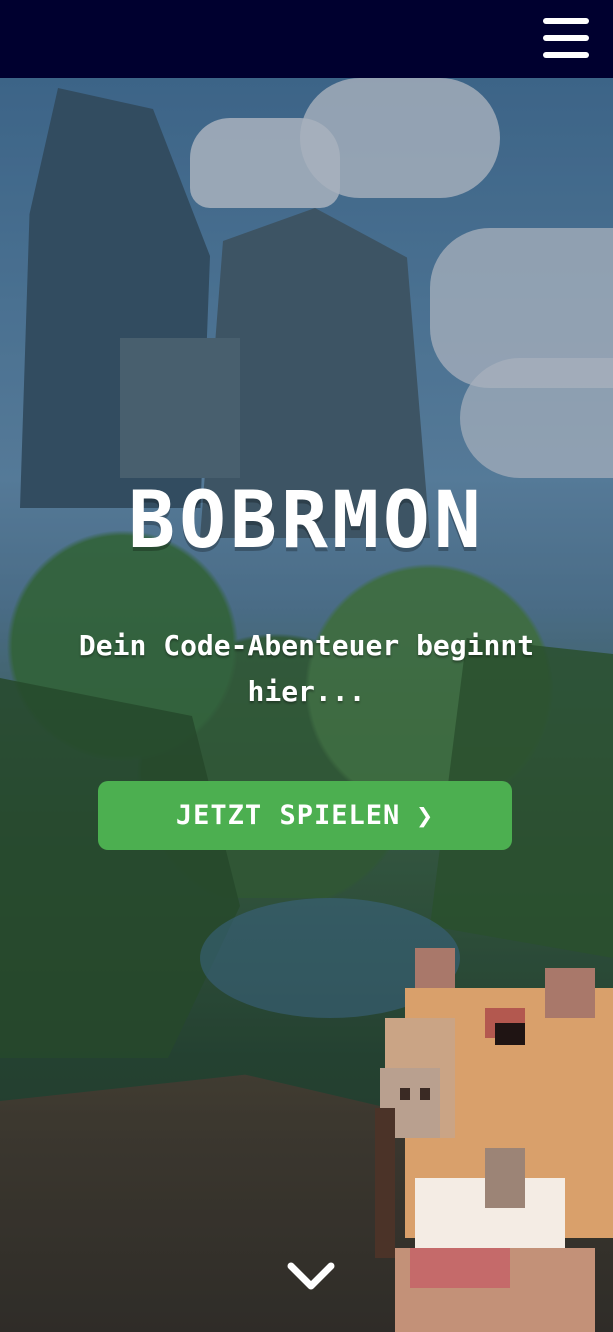  Describe the element at coordinates (494, 1140) in the screenshot. I see `capybara-mascot-image` at that location.